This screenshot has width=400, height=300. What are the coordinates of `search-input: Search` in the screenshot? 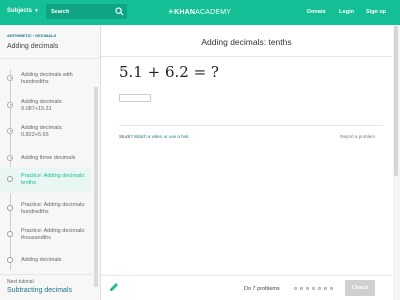 It's located at (60, 12).